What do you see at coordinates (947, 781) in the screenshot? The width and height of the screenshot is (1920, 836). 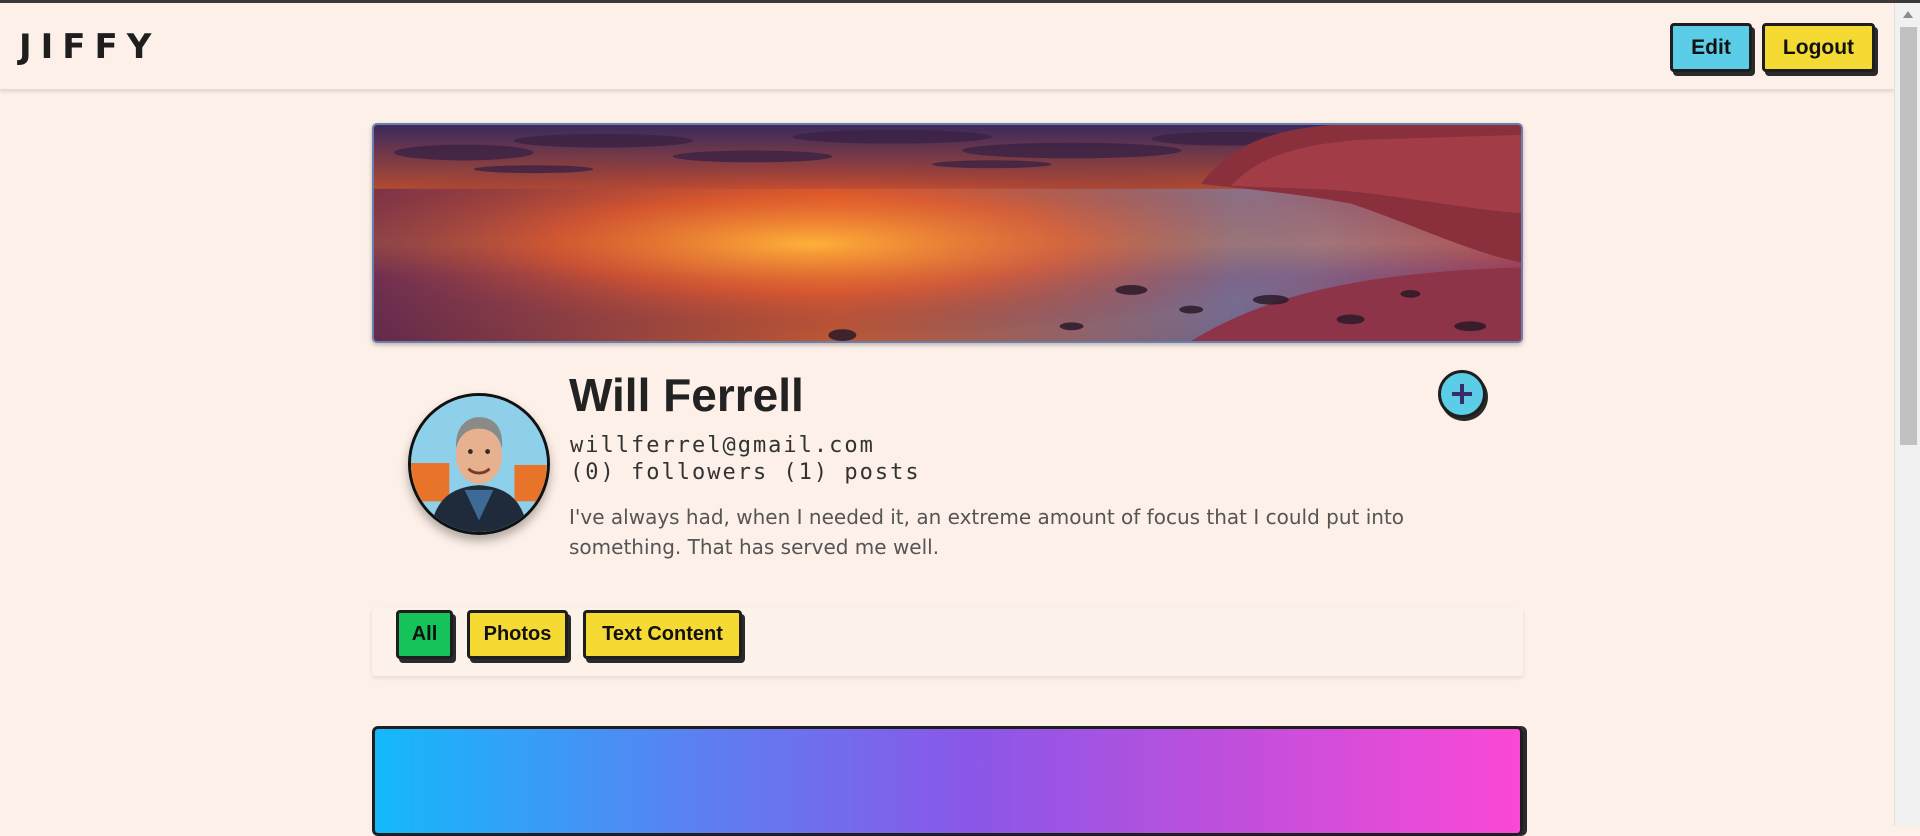 I see `post-card-gradient` at bounding box center [947, 781].